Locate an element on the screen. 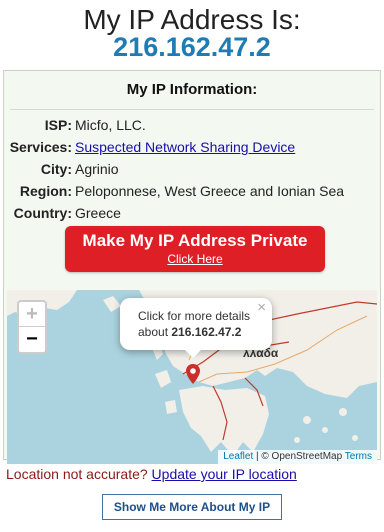  make-ip-private-button: Make My IP Address Private Click Here is located at coordinates (195, 249).